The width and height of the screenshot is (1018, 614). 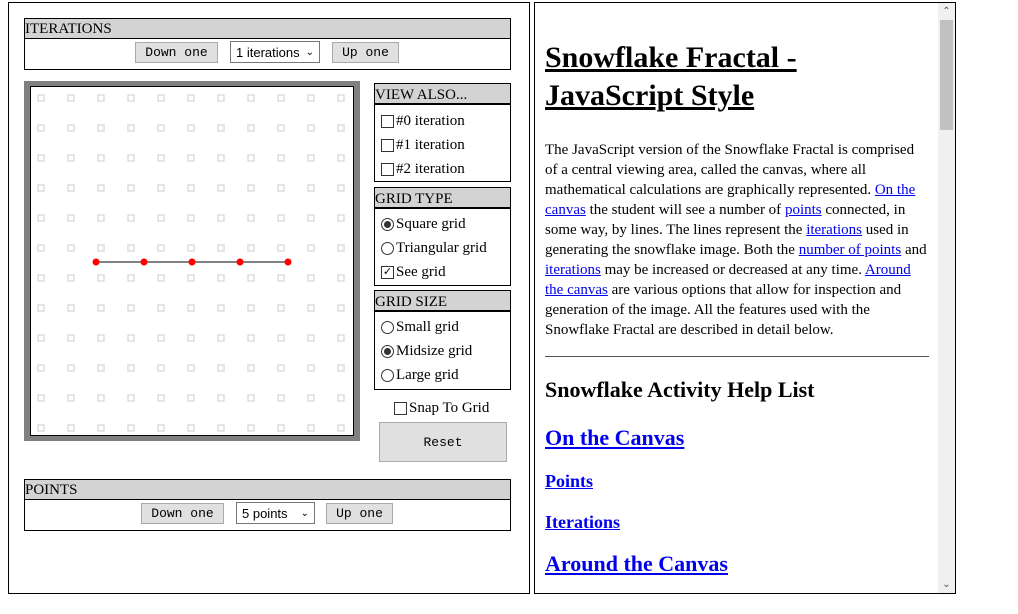 What do you see at coordinates (442, 169) in the screenshot?
I see `view-iteration-2-checkbox: #2 iteration` at bounding box center [442, 169].